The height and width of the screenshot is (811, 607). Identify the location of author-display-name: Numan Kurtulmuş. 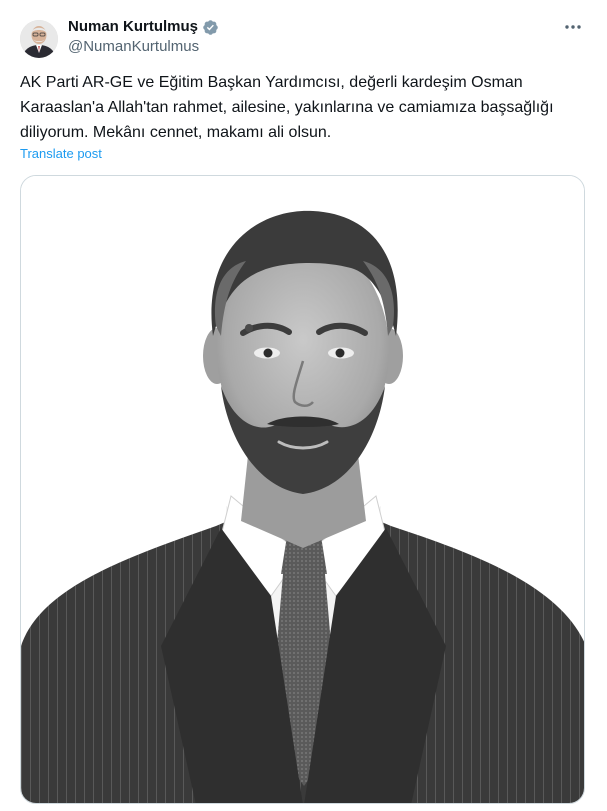
(133, 27).